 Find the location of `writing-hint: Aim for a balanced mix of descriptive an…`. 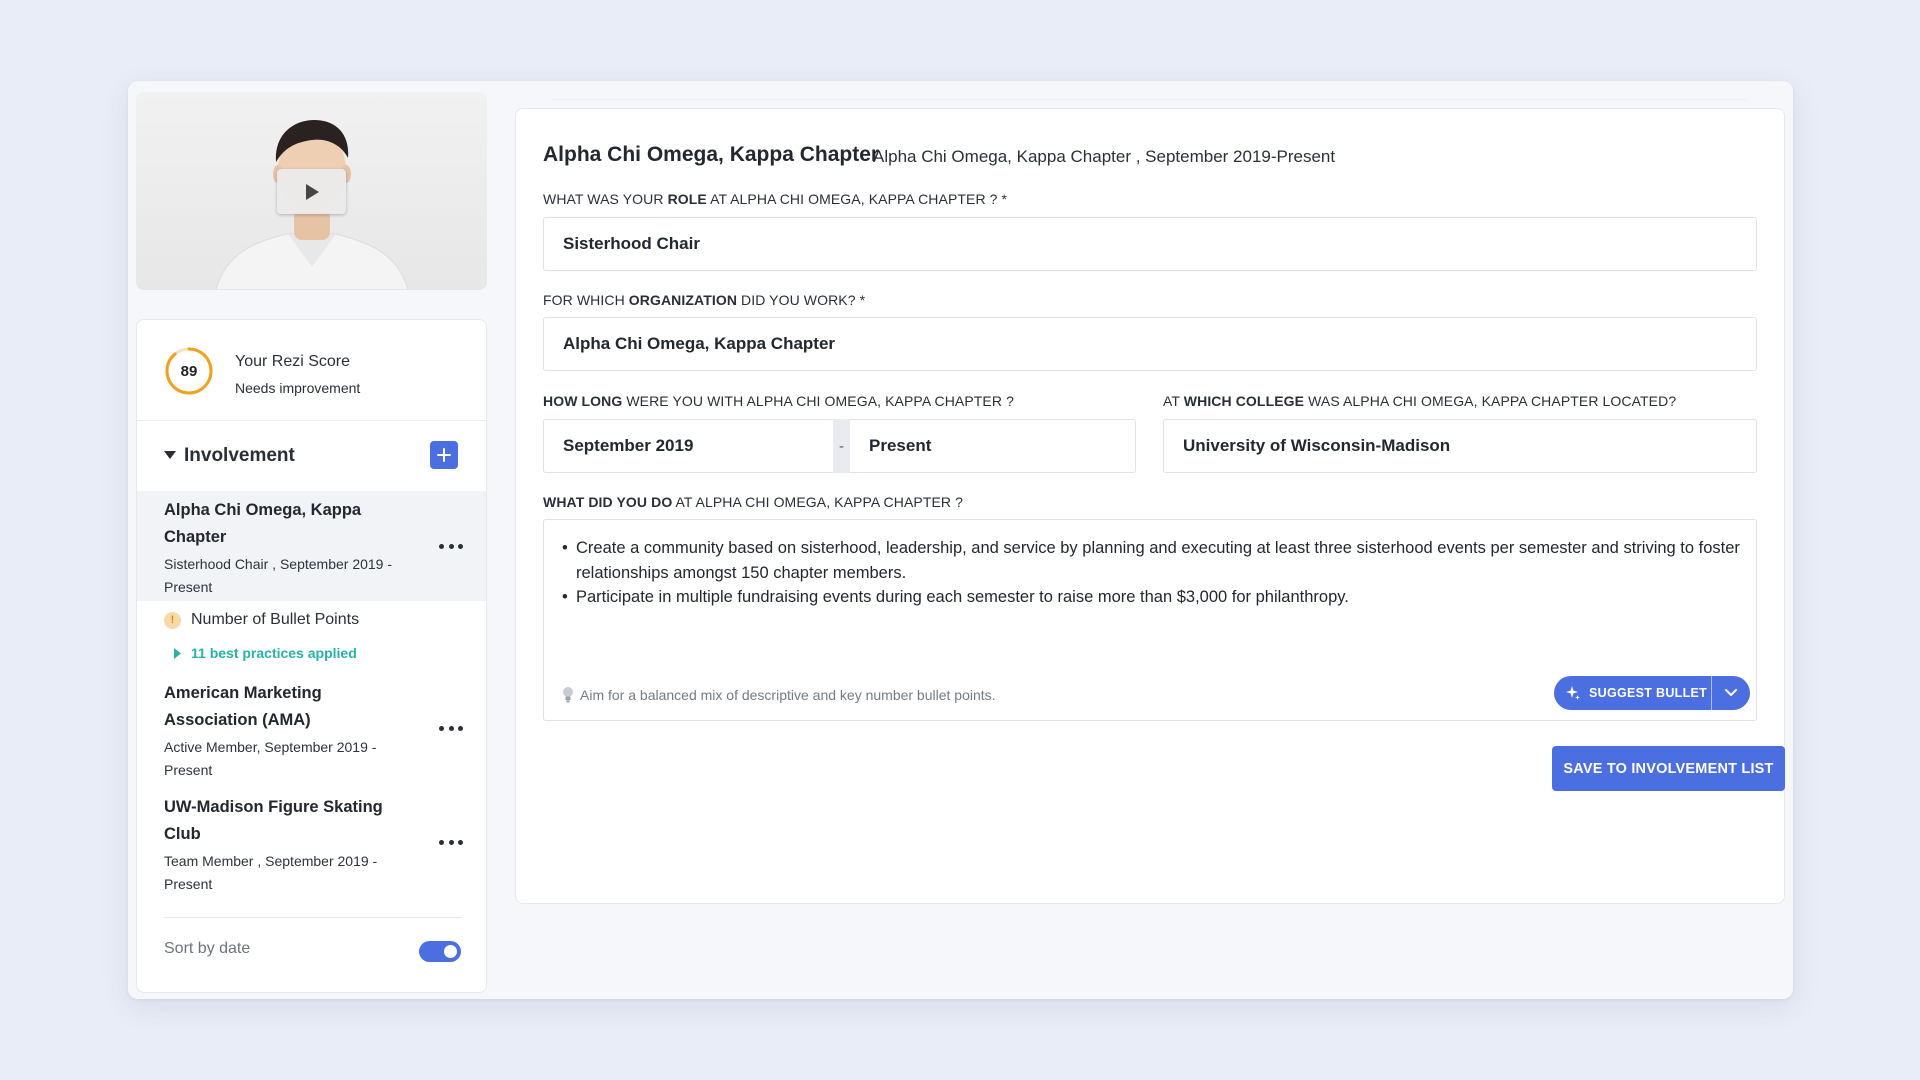

writing-hint: Aim for a balanced mix of descriptive an… is located at coordinates (779, 694).